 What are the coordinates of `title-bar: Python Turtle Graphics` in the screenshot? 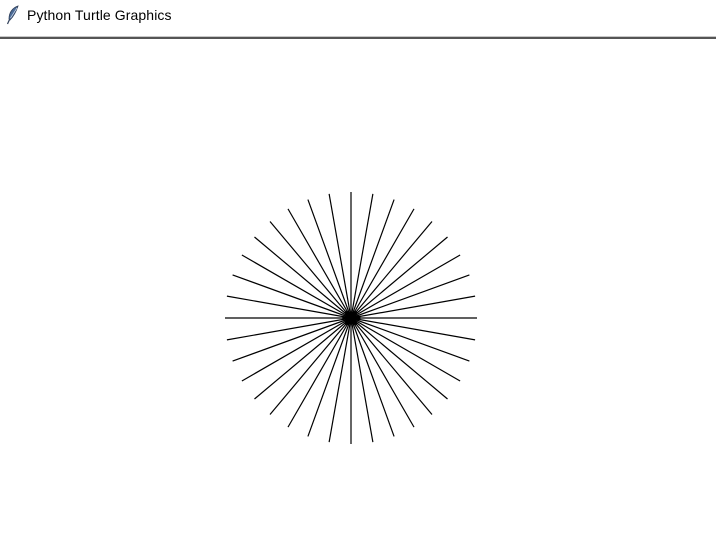 It's located at (358, 15).